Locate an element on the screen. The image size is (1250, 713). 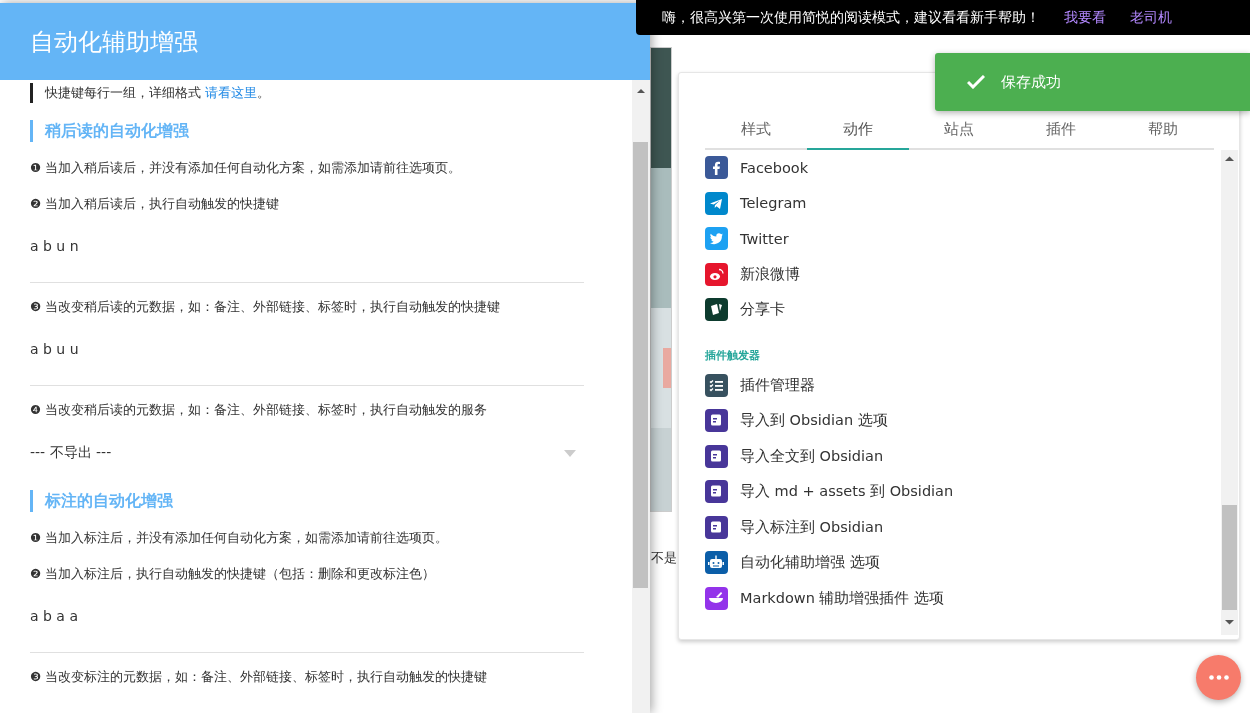
section-heading: 标注的自动化增强 is located at coordinates (307, 501).